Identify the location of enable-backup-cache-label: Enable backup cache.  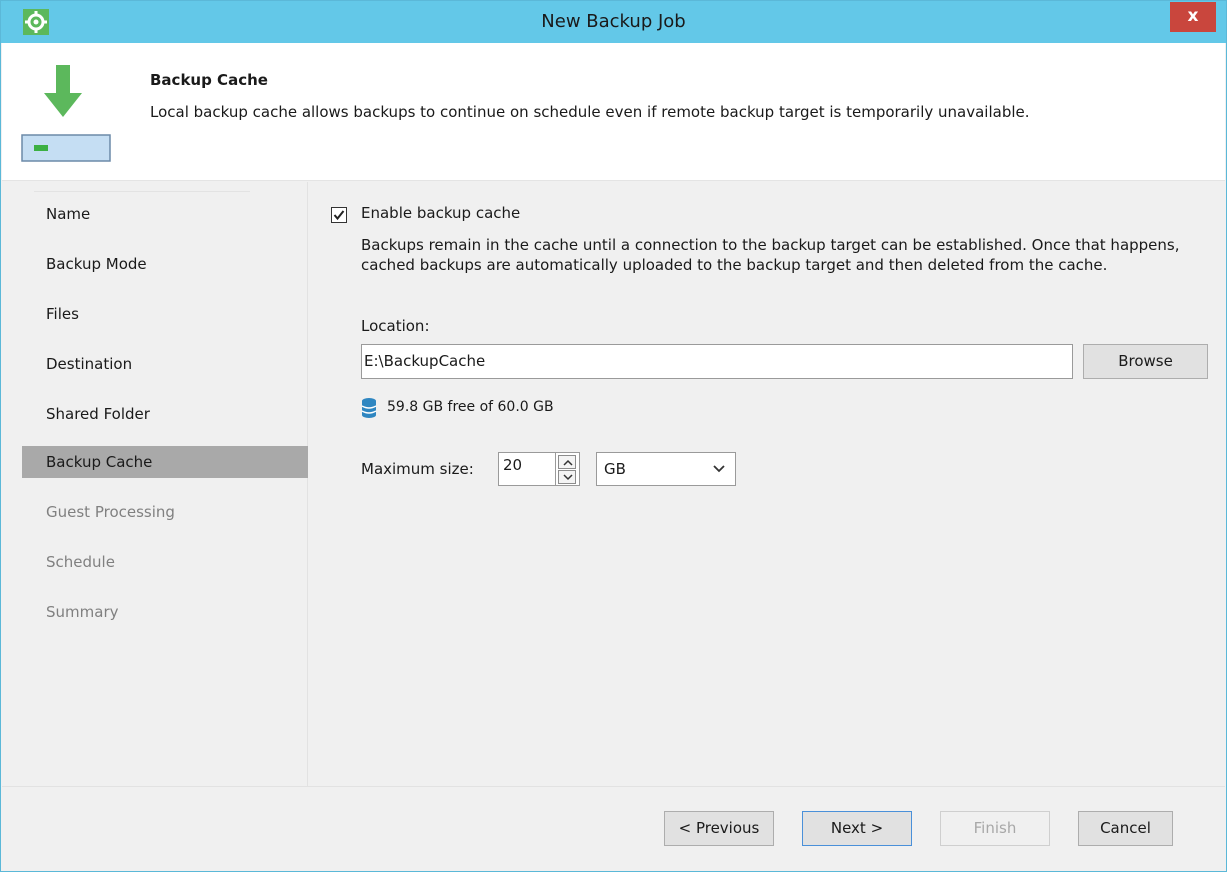
(440, 213).